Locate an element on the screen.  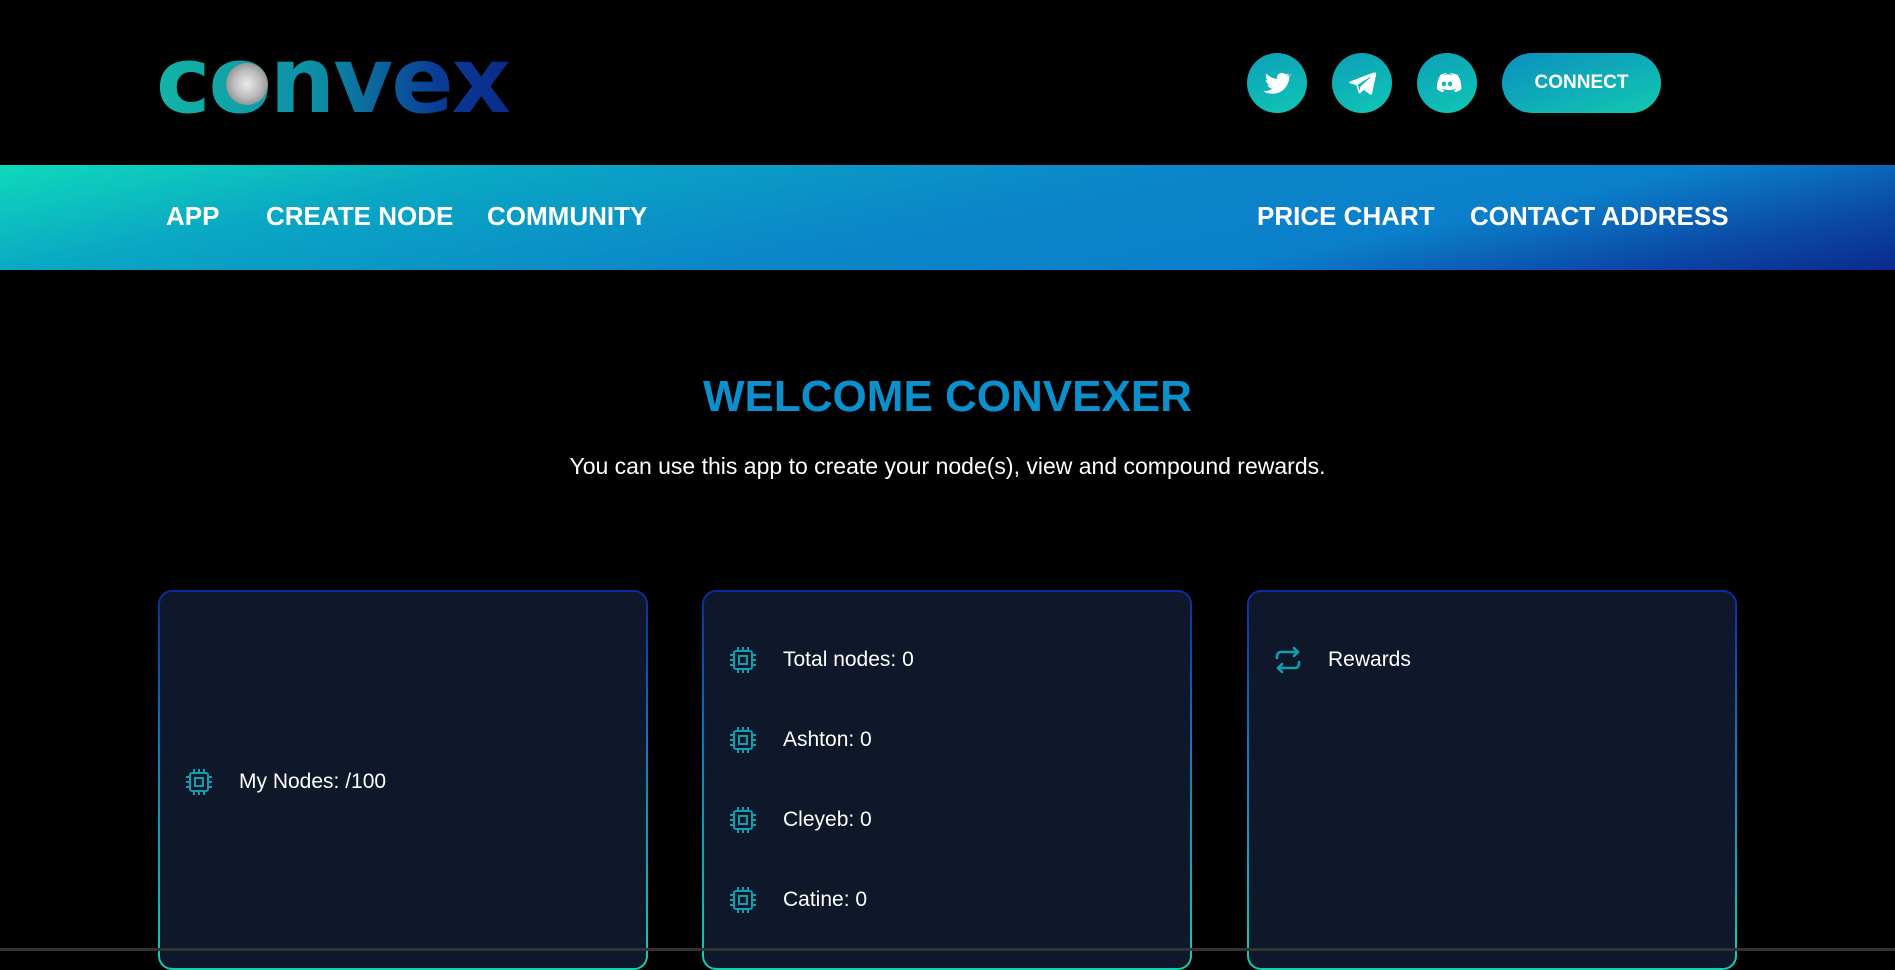
ashton-label: Ashton: 0 is located at coordinates (827, 739).